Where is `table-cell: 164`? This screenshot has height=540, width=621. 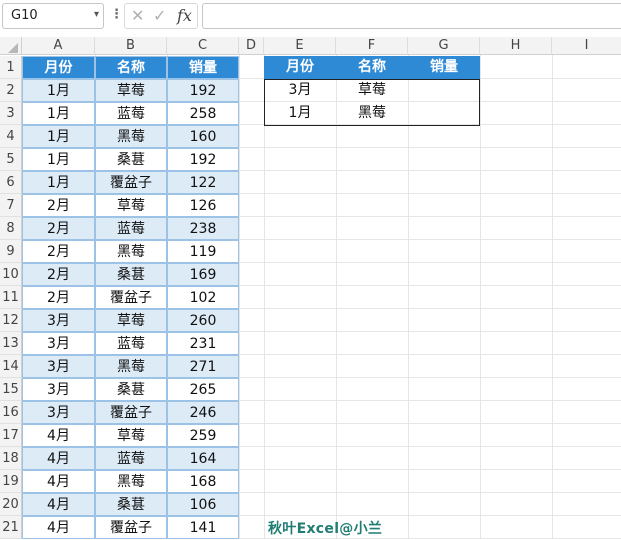
table-cell: 164 is located at coordinates (203, 458).